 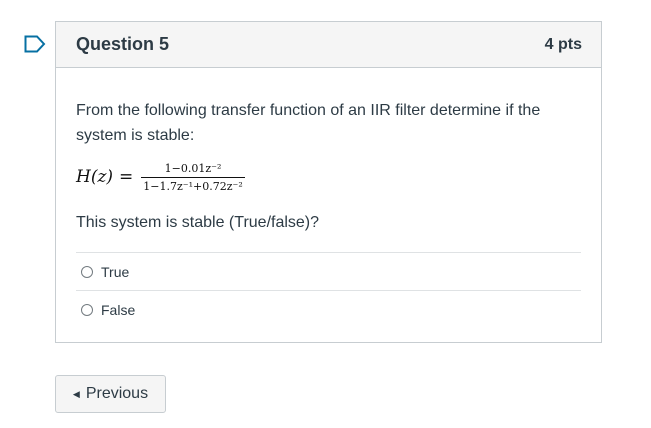 What do you see at coordinates (328, 272) in the screenshot?
I see `answer-option-true: True` at bounding box center [328, 272].